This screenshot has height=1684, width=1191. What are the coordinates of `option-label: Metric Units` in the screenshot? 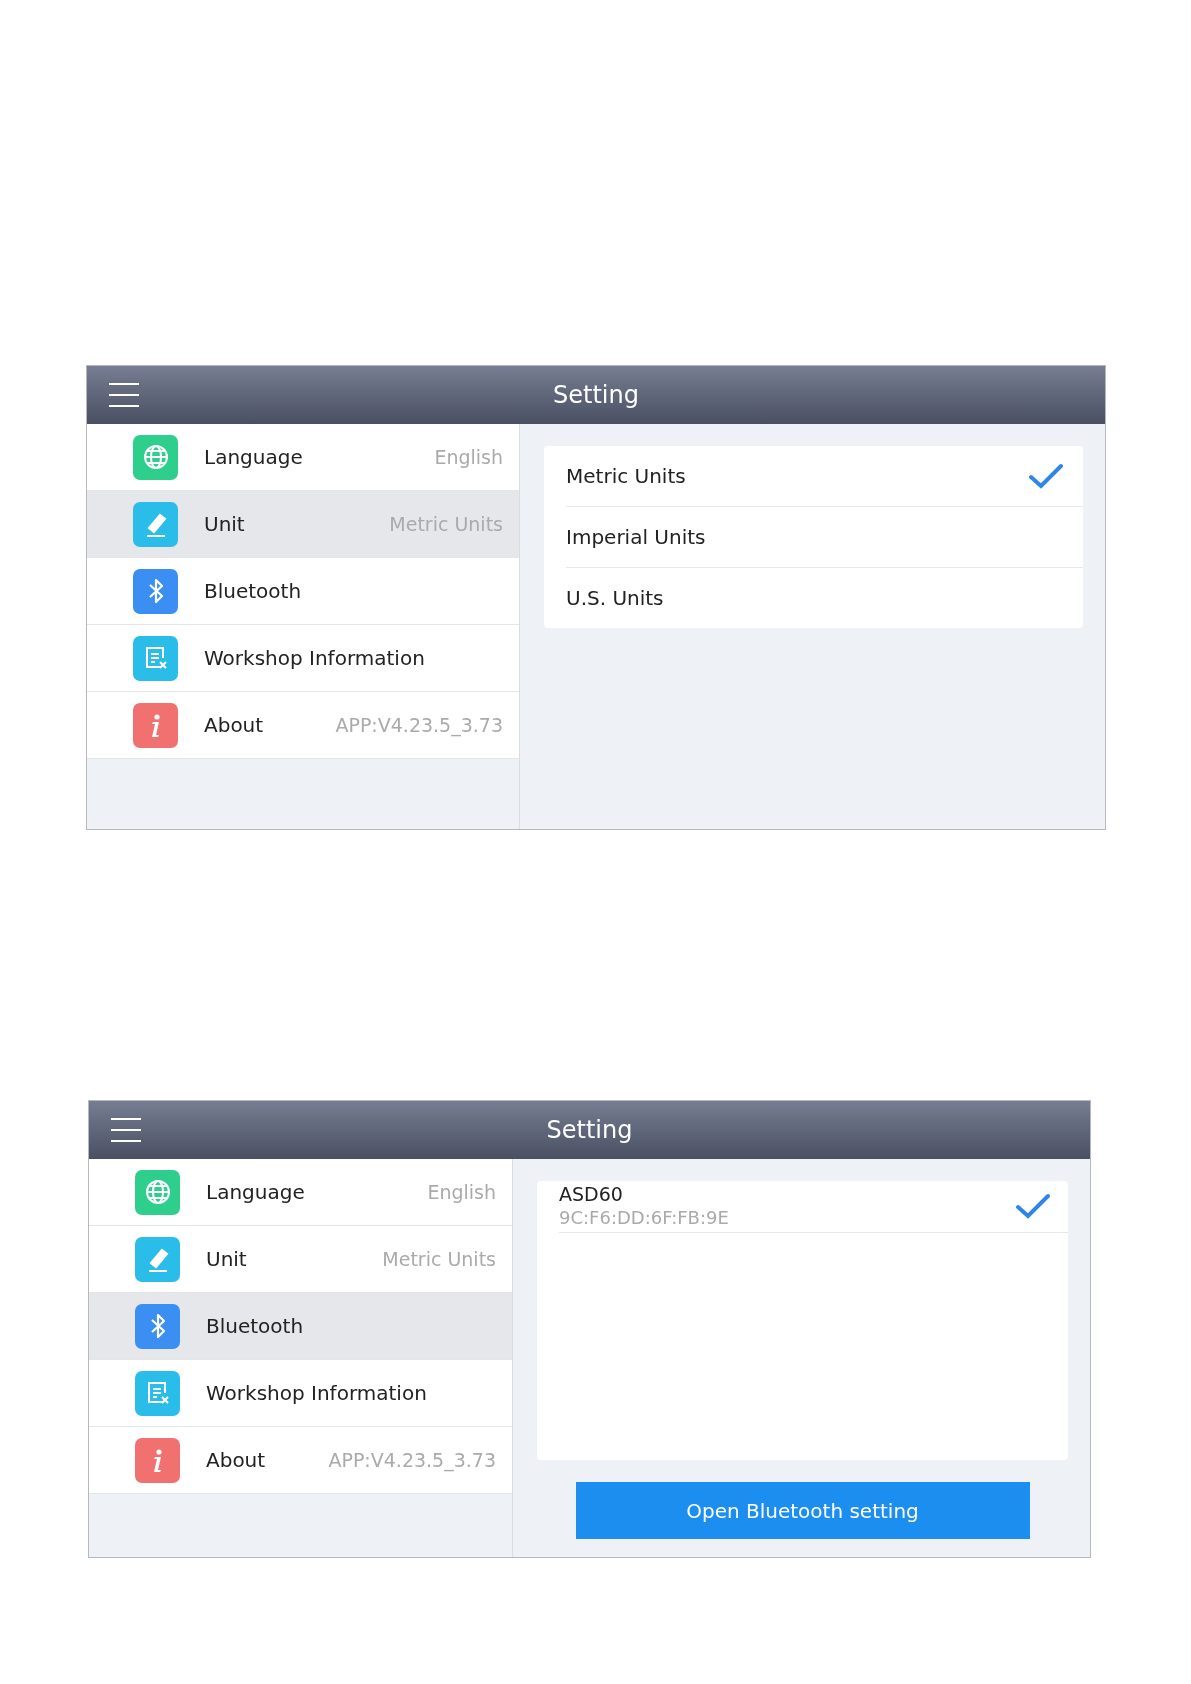 It's located at (626, 476).